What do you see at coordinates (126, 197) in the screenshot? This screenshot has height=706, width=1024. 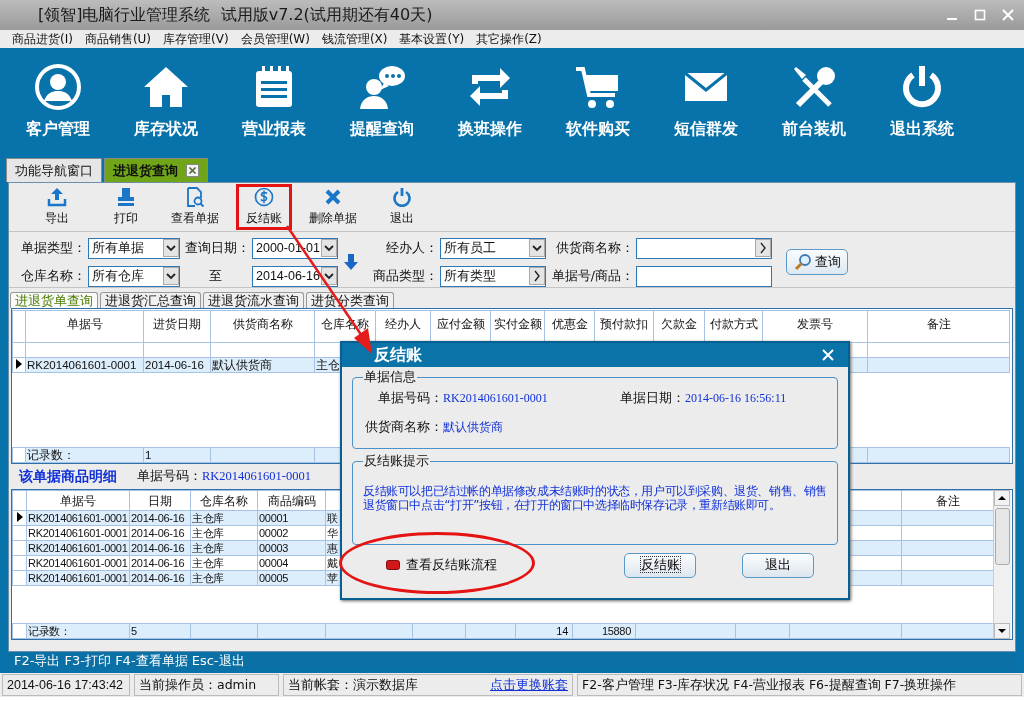 I see `printer-icon` at bounding box center [126, 197].